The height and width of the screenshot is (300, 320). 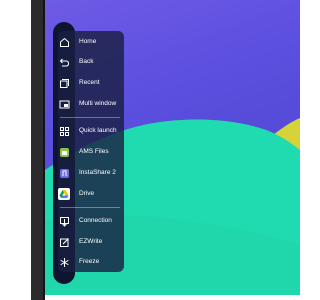 What do you see at coordinates (64, 221) in the screenshot?
I see `connection-icon` at bounding box center [64, 221].